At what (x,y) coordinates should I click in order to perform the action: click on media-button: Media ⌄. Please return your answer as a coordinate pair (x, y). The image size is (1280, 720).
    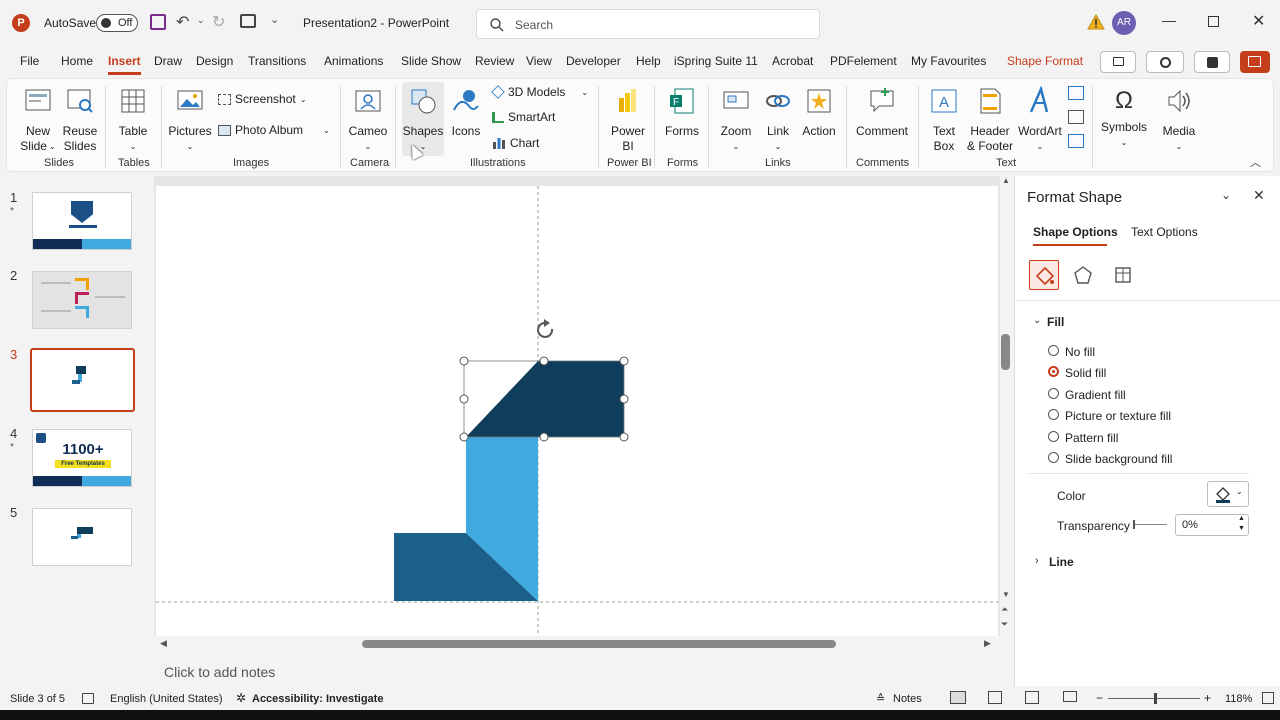
    Looking at the image, I should click on (1179, 120).